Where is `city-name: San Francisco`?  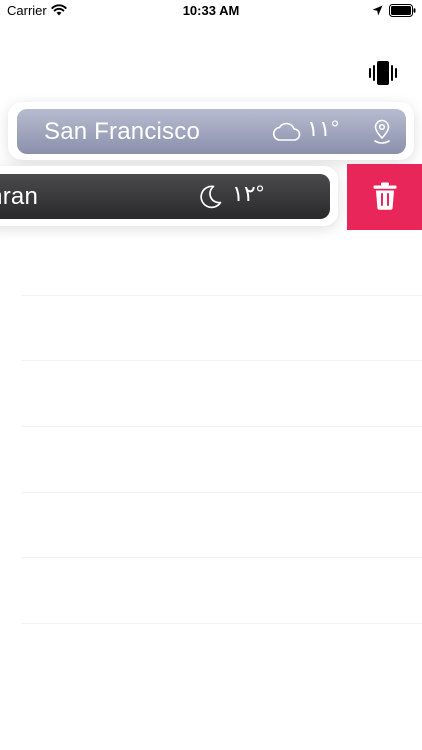
city-name: San Francisco is located at coordinates (122, 131).